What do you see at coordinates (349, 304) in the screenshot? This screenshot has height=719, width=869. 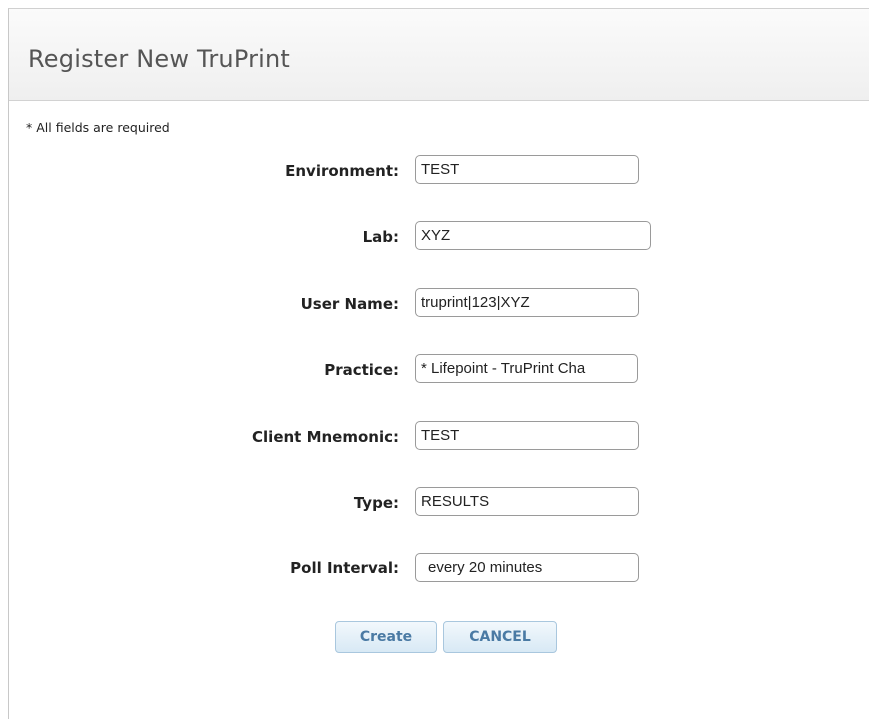 I see `user-name-label: User Name:` at bounding box center [349, 304].